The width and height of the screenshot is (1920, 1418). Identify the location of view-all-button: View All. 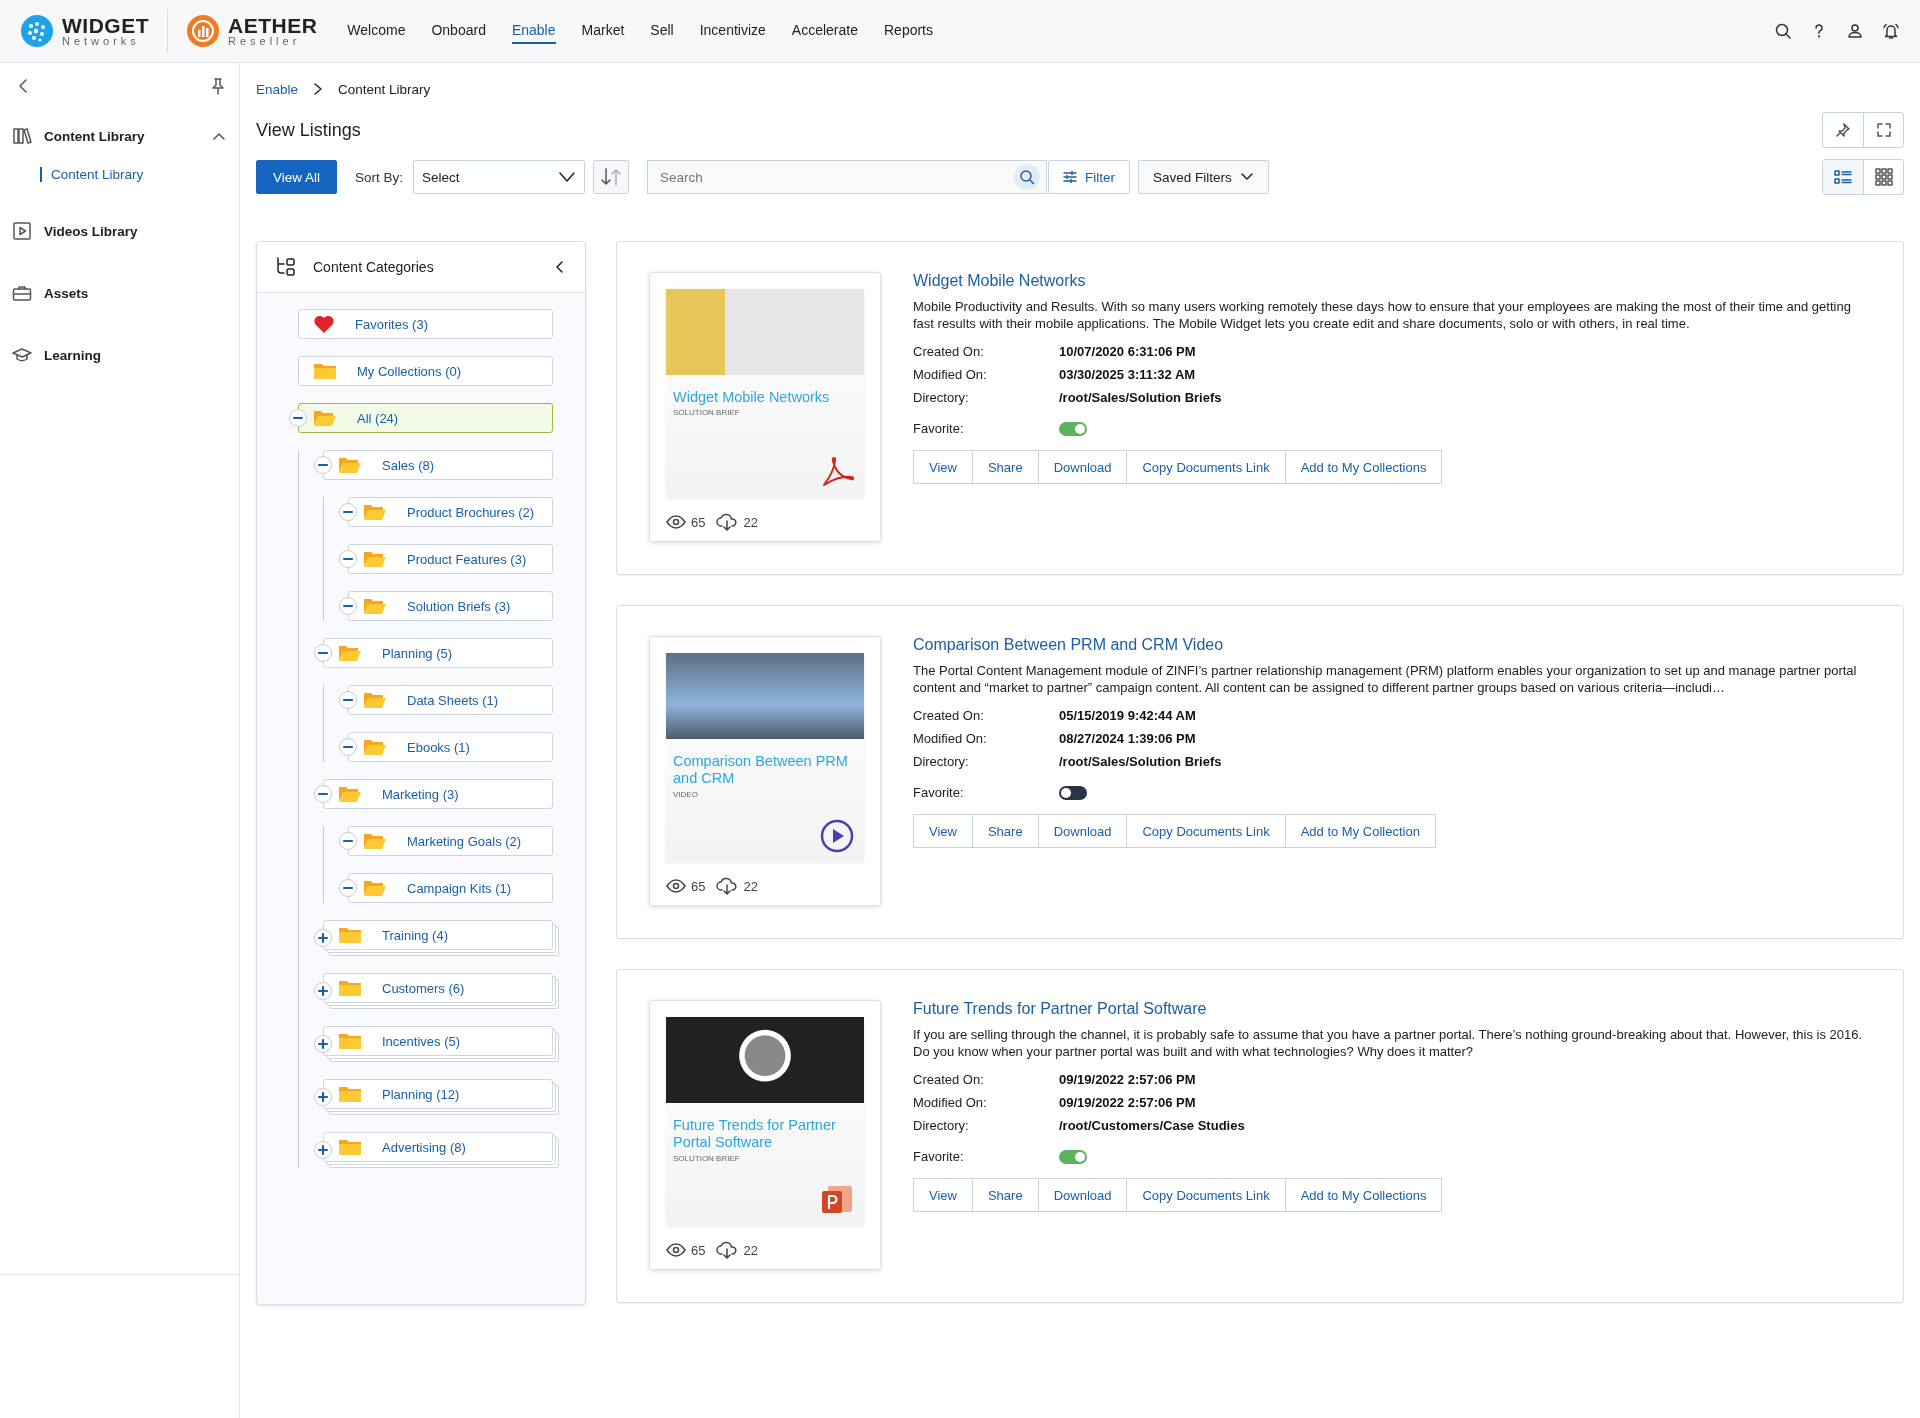
(297, 177).